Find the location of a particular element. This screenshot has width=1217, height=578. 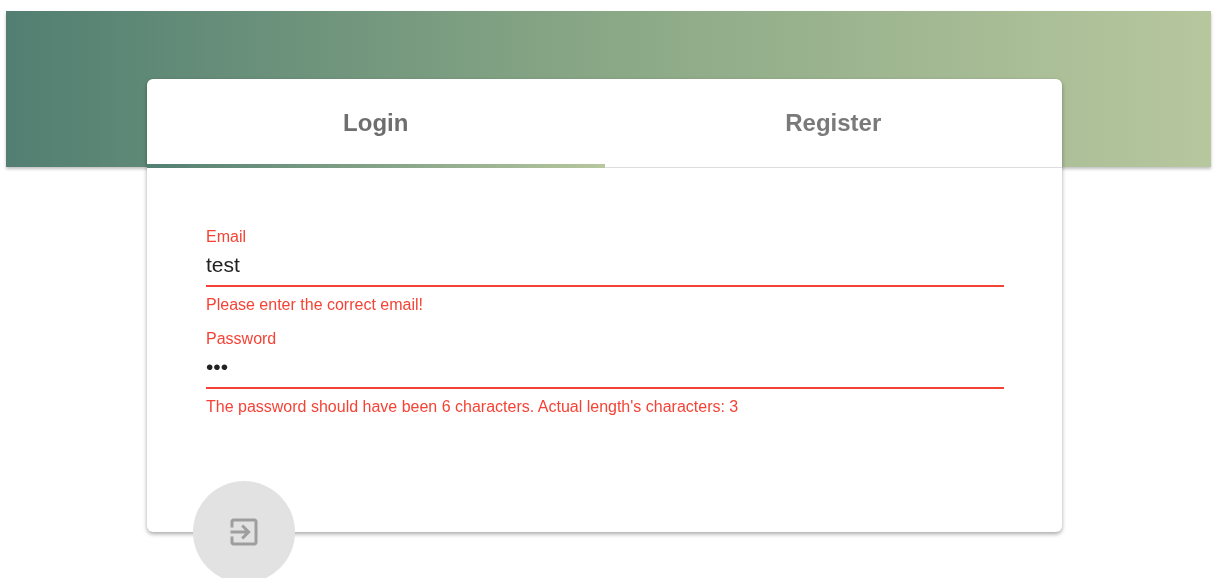

tab: Login is located at coordinates (376, 123).